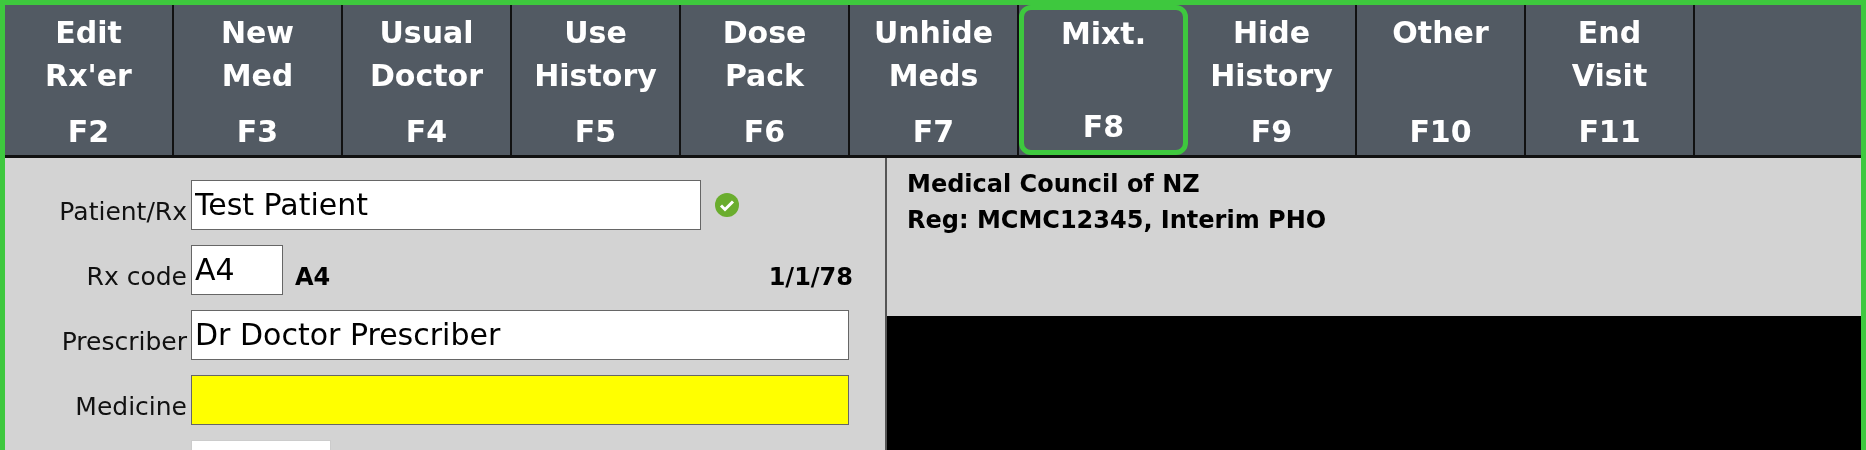 The width and height of the screenshot is (1866, 450). I want to click on prescriber-field: Dr Doctor Prescriber, so click(520, 334).